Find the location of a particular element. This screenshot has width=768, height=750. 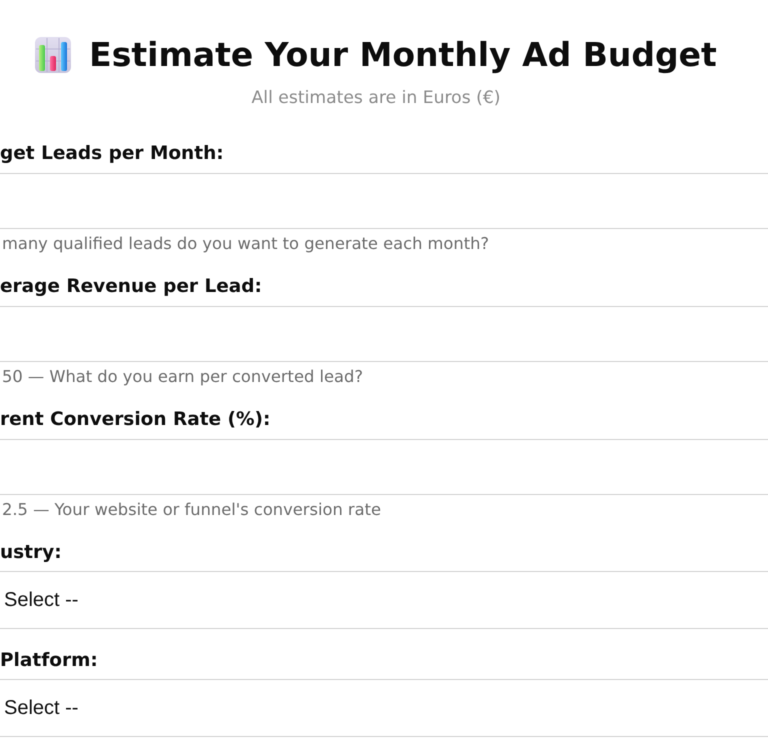

bar-chart-icon is located at coordinates (53, 54).